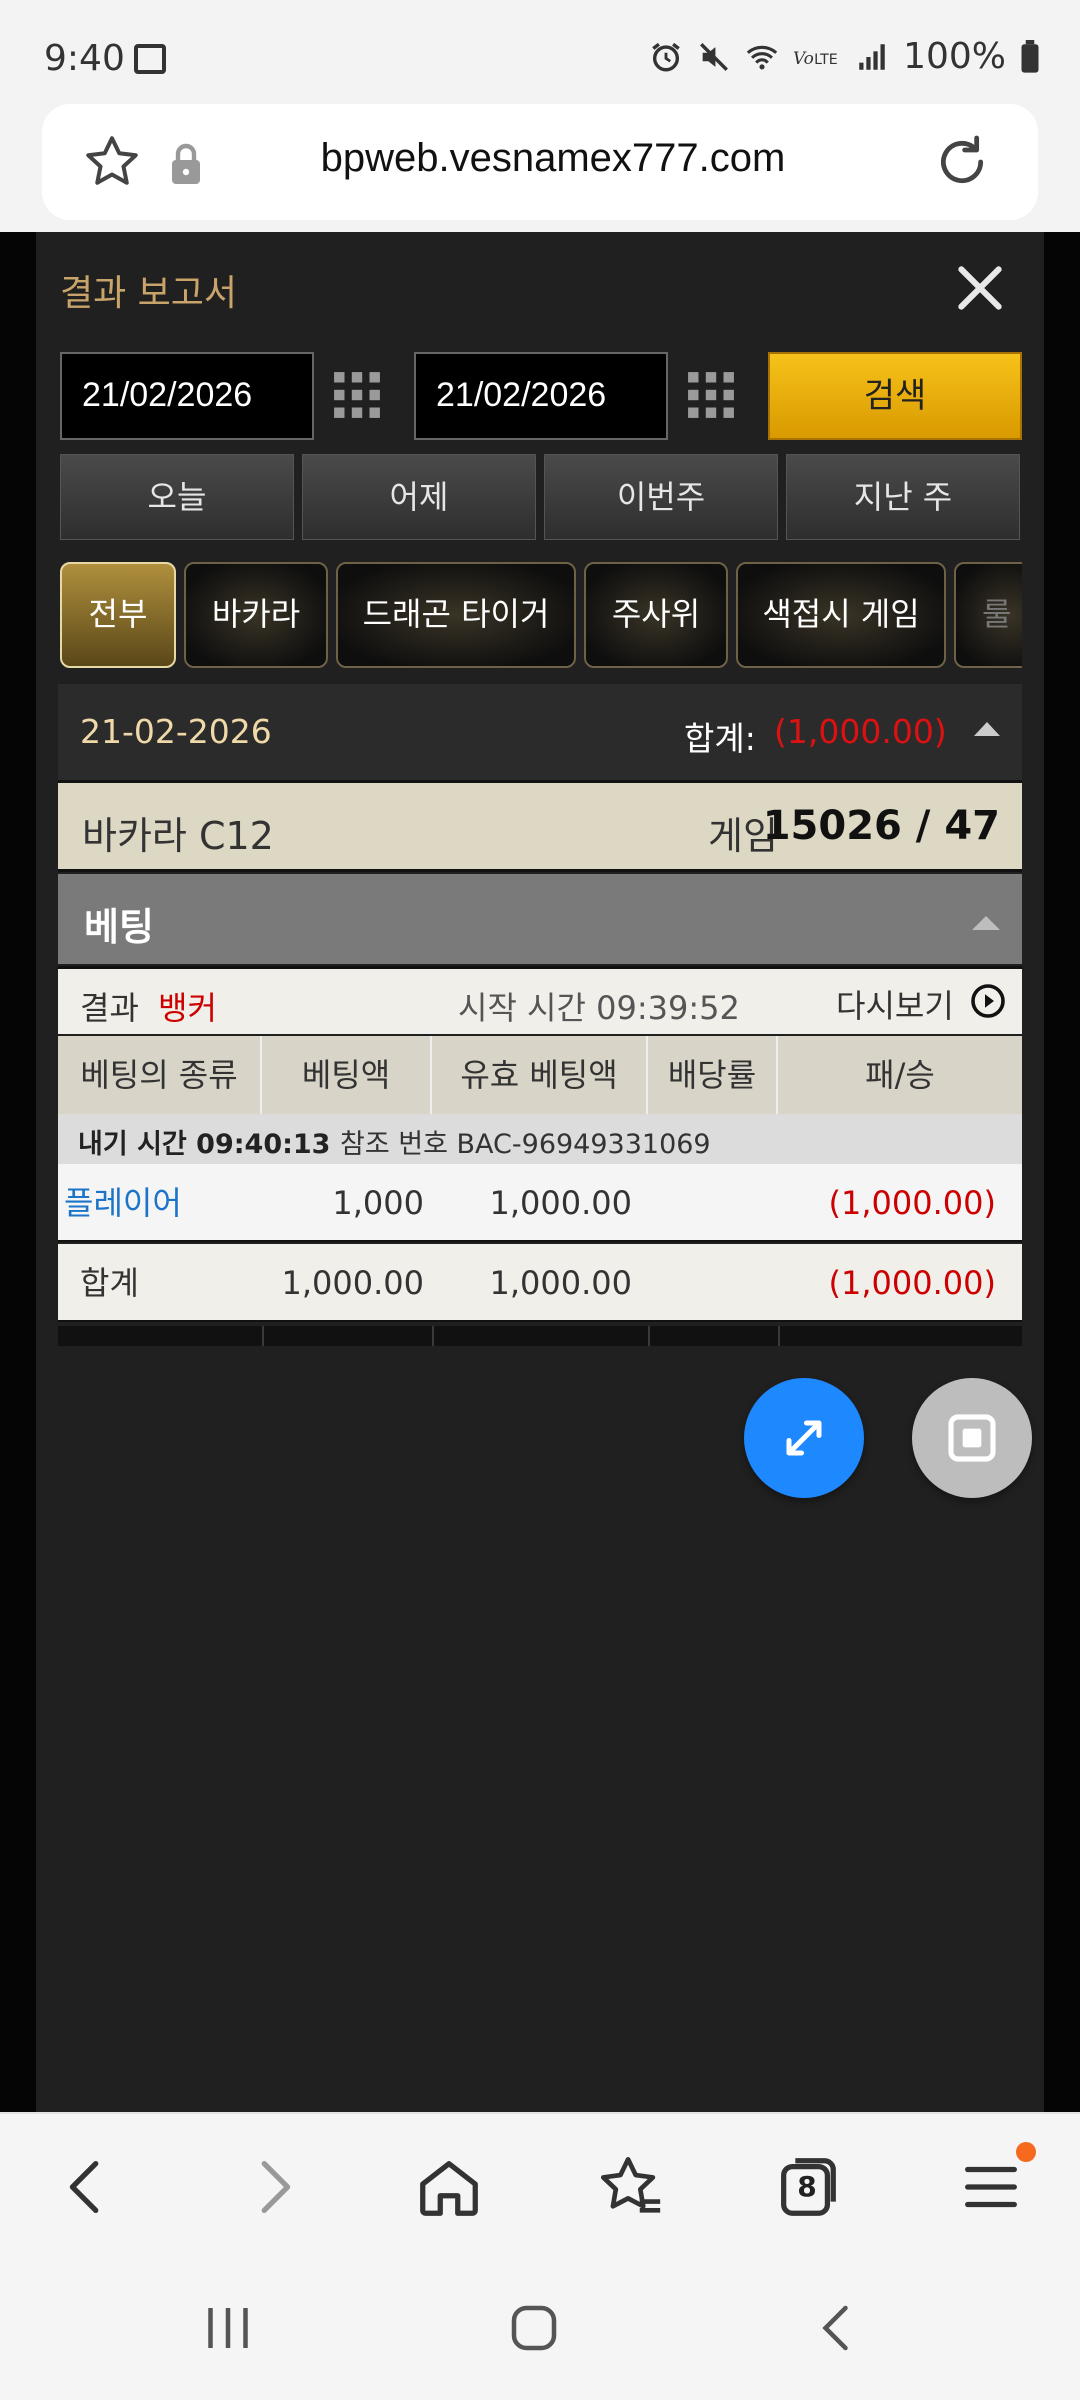 This screenshot has width=1080, height=2400. Describe the element at coordinates (872, 56) in the screenshot. I see `signal-icon` at that location.